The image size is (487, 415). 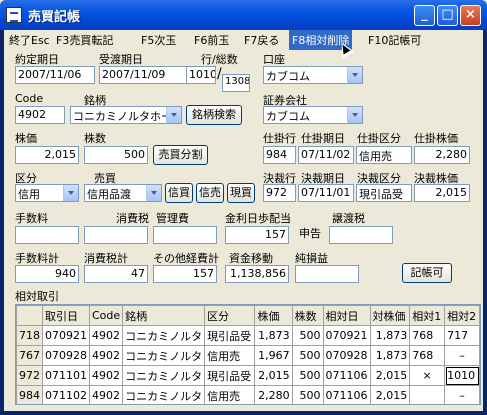 What do you see at coordinates (144, 75) in the screenshot?
I see `delivery-date-field: 2007/11/09` at bounding box center [144, 75].